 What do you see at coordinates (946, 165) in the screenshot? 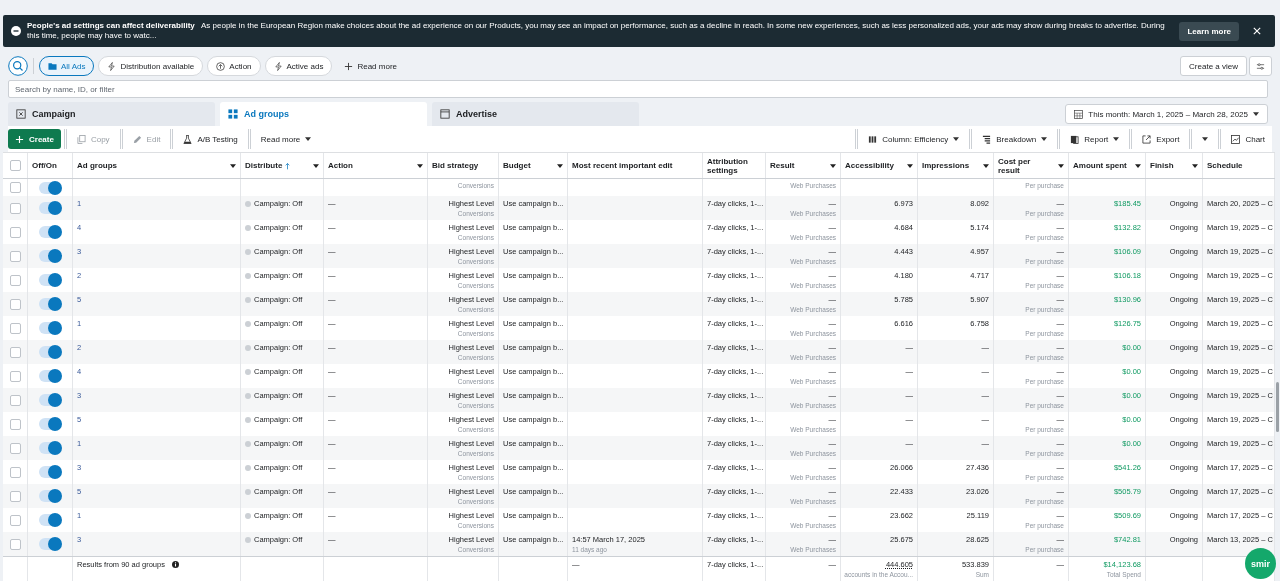
I see `column-header: Impressions` at bounding box center [946, 165].